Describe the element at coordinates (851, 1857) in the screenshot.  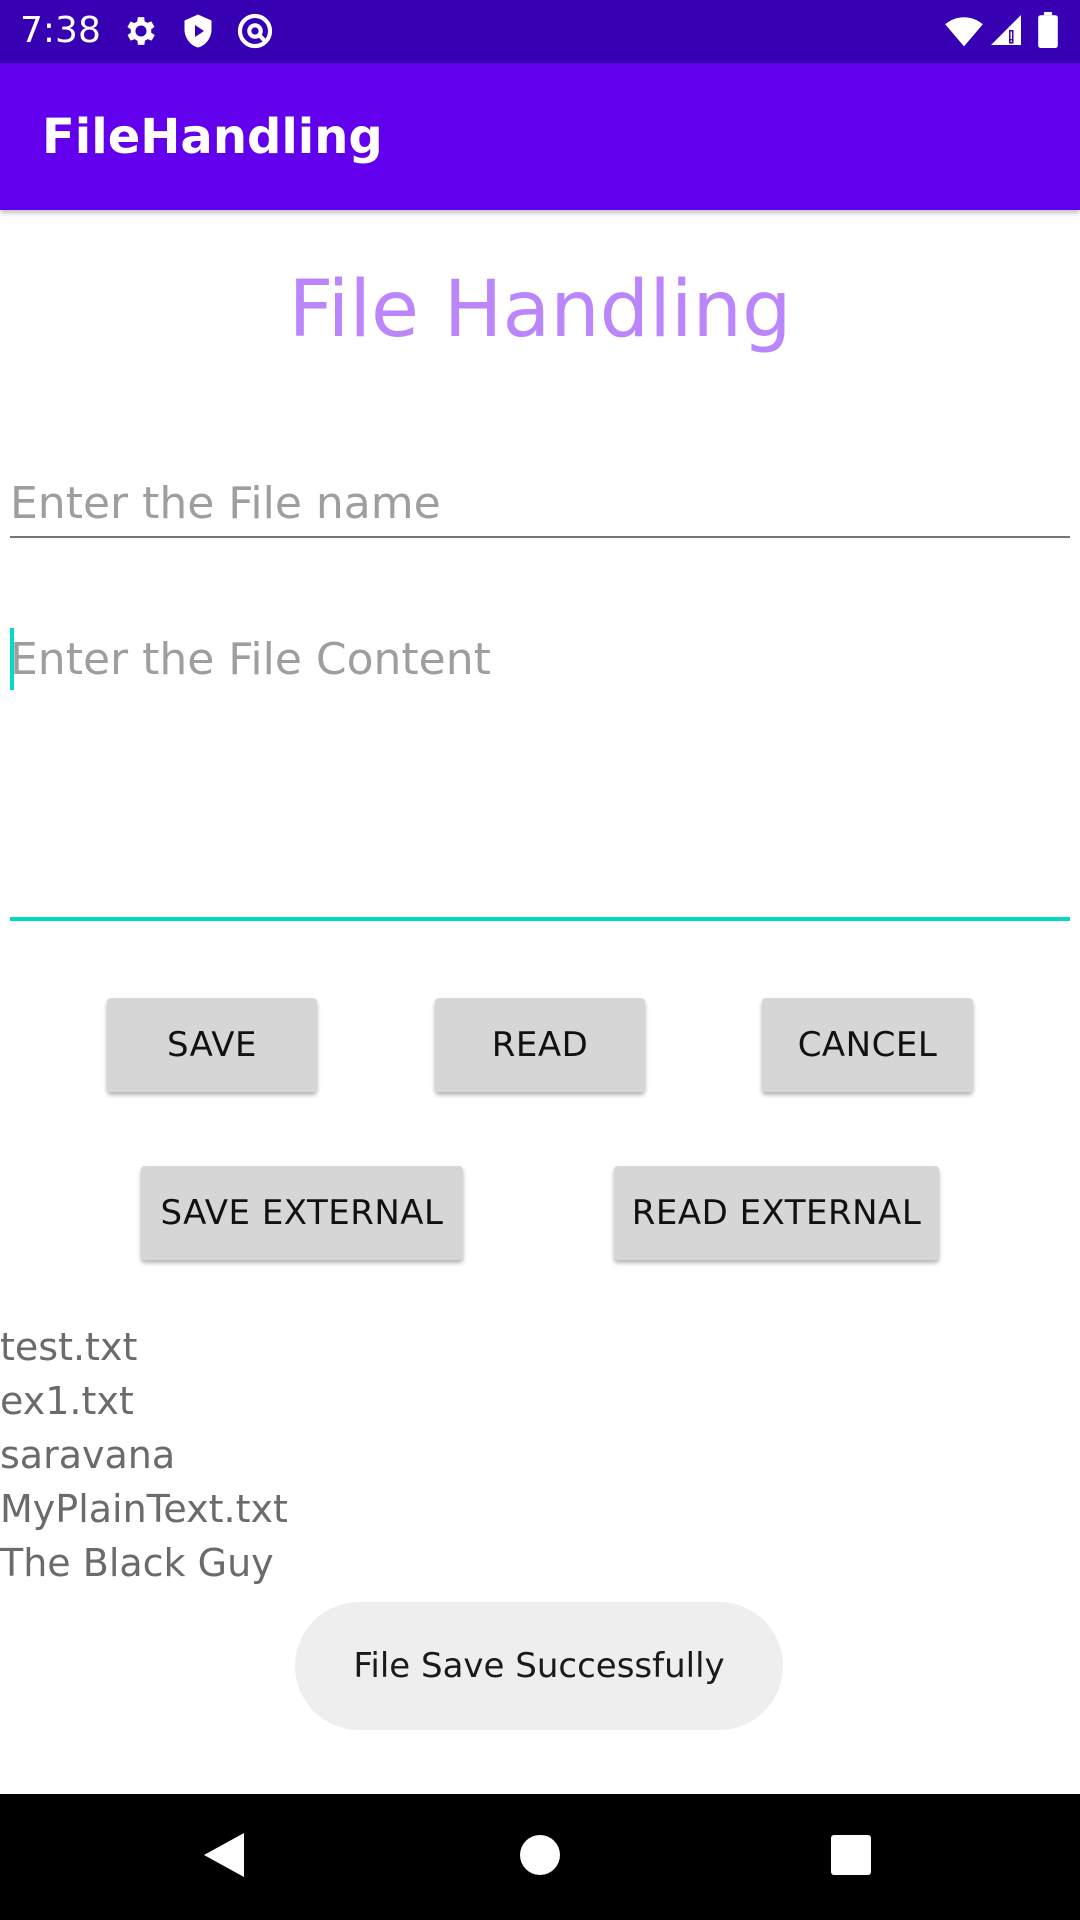
I see `recents-icon` at that location.